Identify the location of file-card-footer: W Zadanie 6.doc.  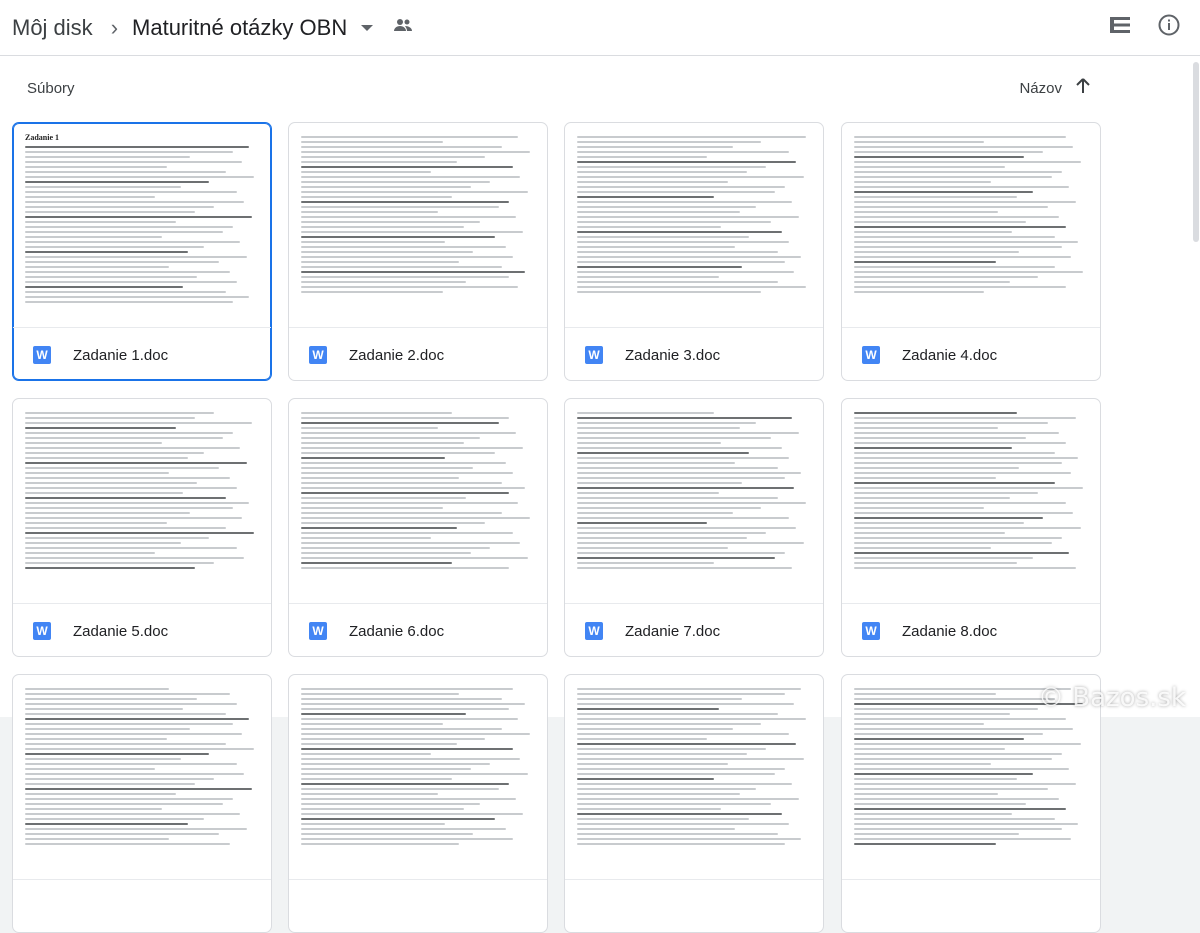
(418, 630).